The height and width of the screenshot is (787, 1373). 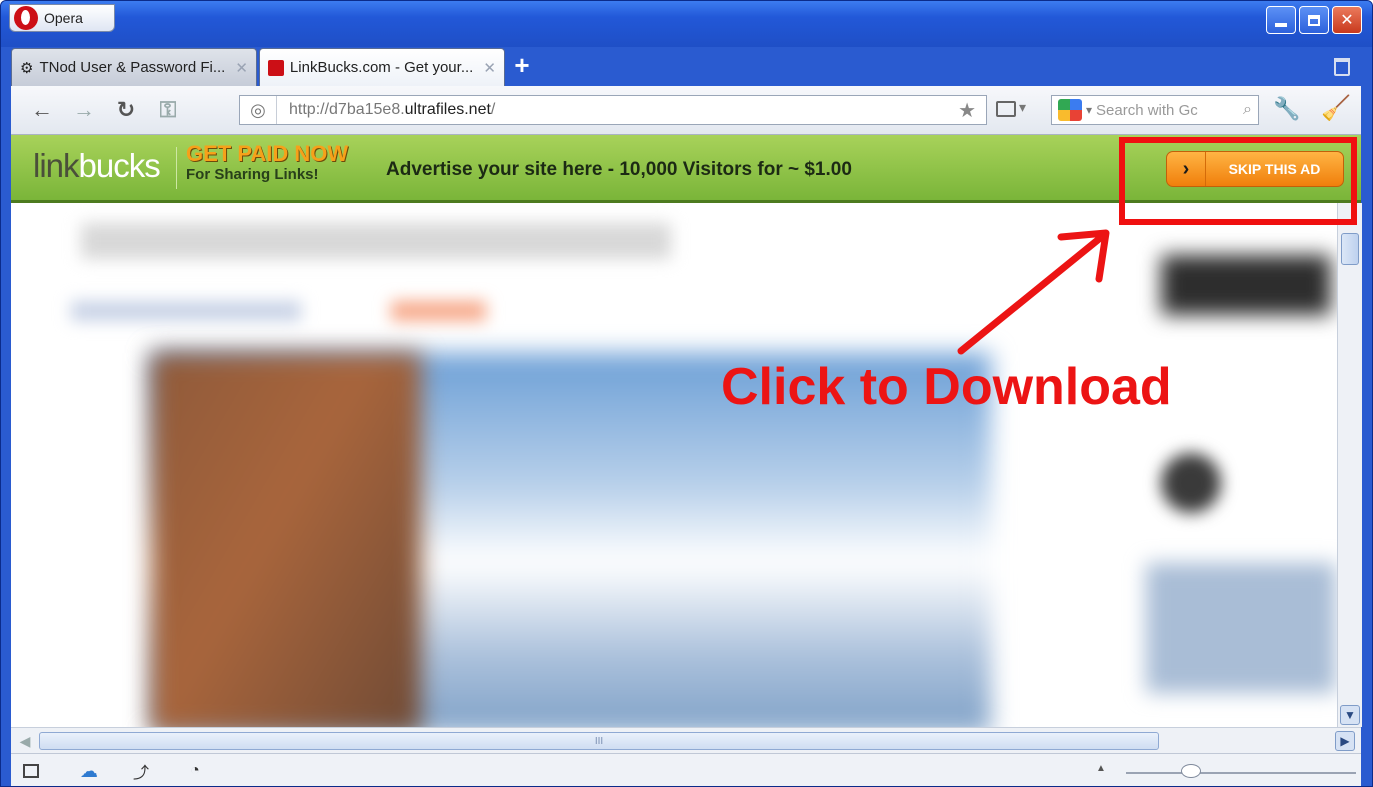 I want to click on back-button: ←, so click(x=42, y=110).